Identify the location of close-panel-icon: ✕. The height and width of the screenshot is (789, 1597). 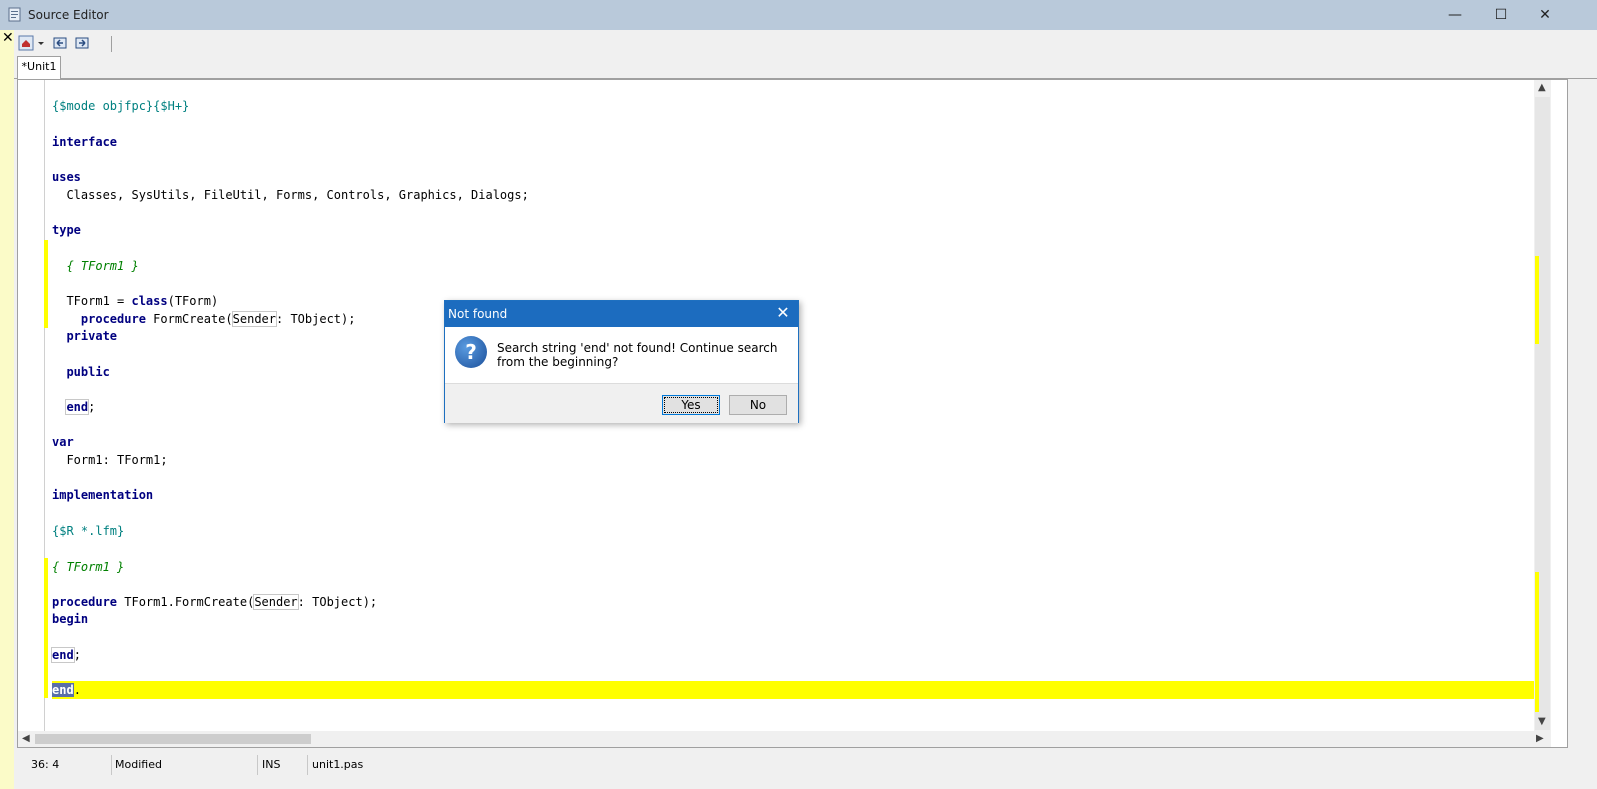
(8, 38).